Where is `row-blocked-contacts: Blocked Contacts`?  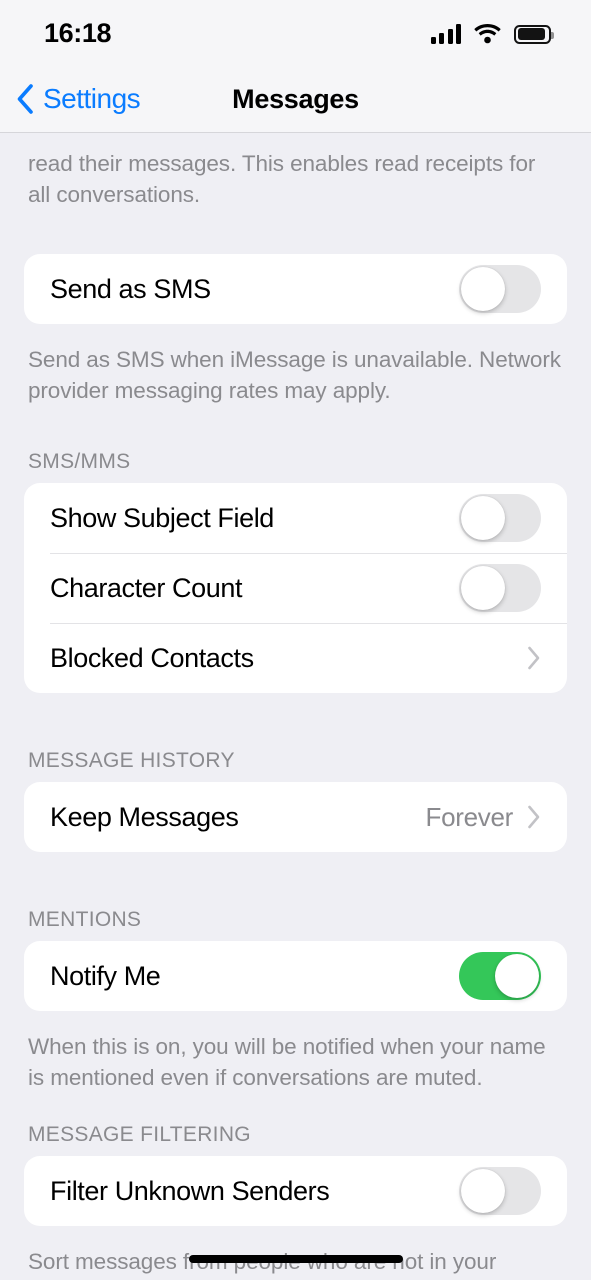 row-blocked-contacts: Blocked Contacts is located at coordinates (295, 658).